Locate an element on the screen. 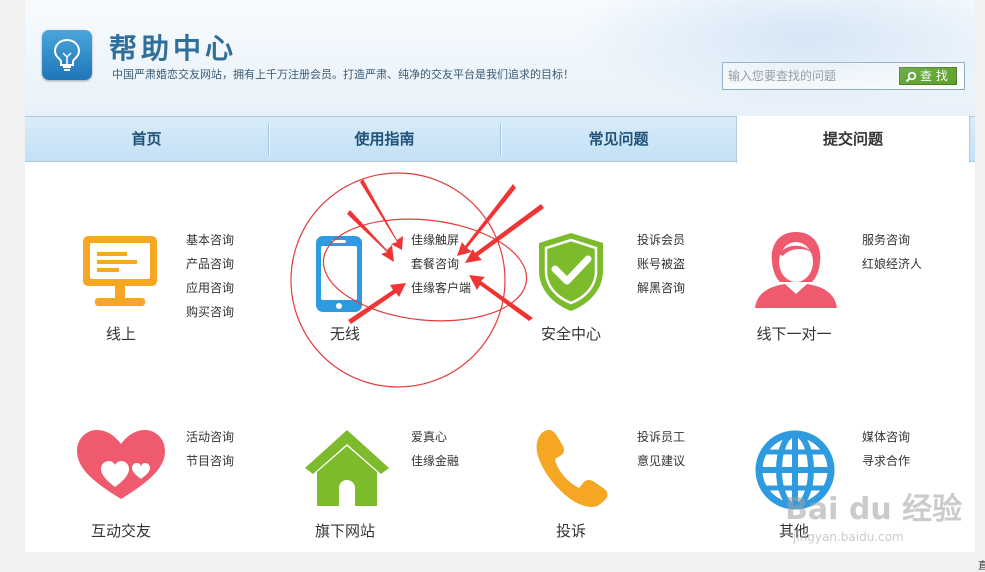 The image size is (985, 572). link-account-stolen: 账号被盗 is located at coordinates (661, 264).